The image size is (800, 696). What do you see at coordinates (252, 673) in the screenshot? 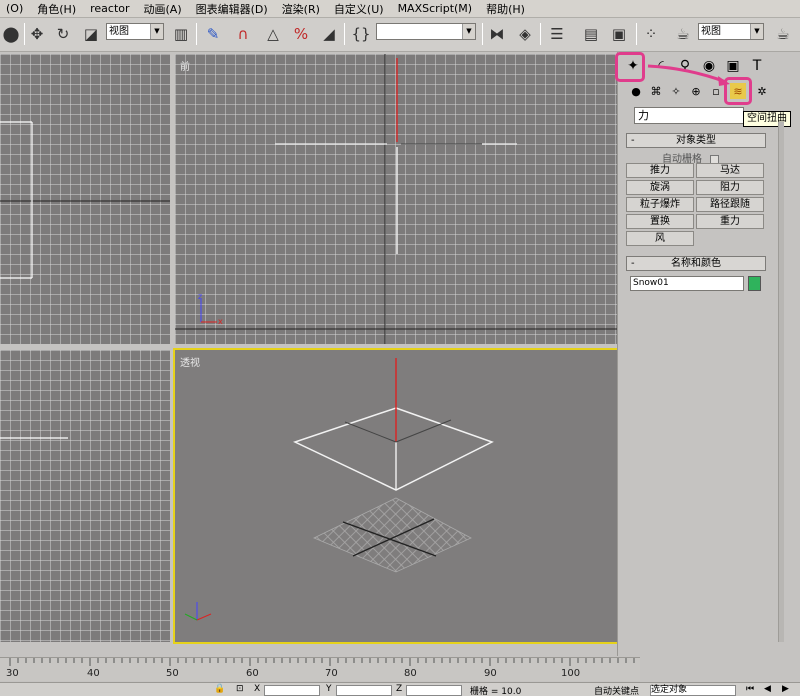
I see `tick-label: 60` at bounding box center [252, 673].